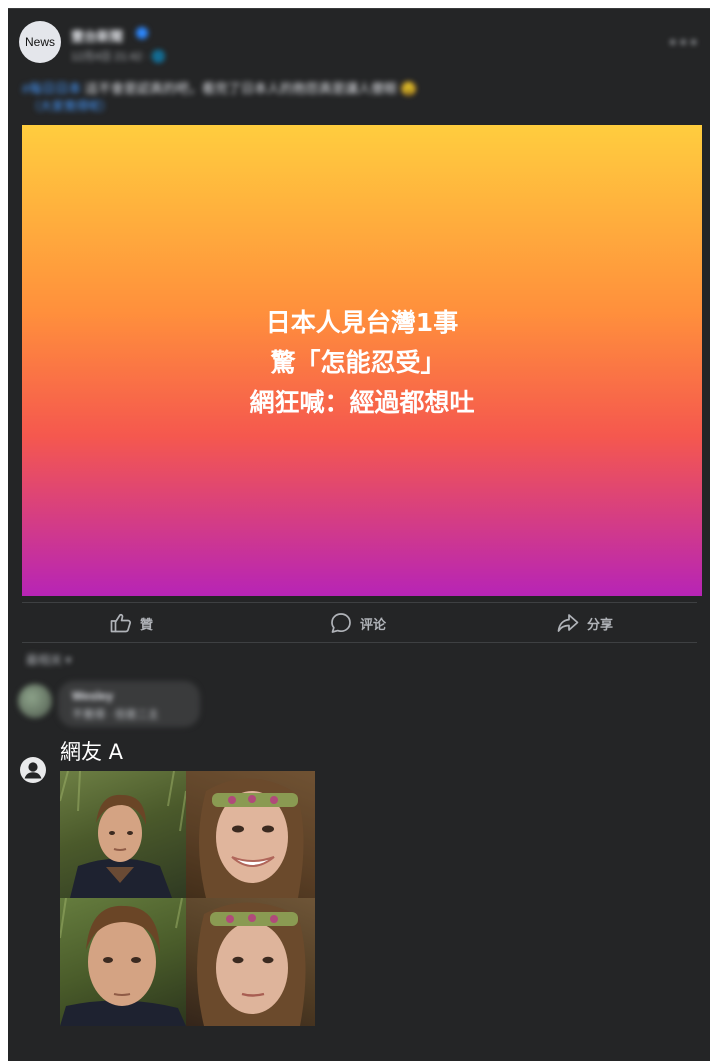 The width and height of the screenshot is (717, 1061). I want to click on meme-image, so click(187, 898).